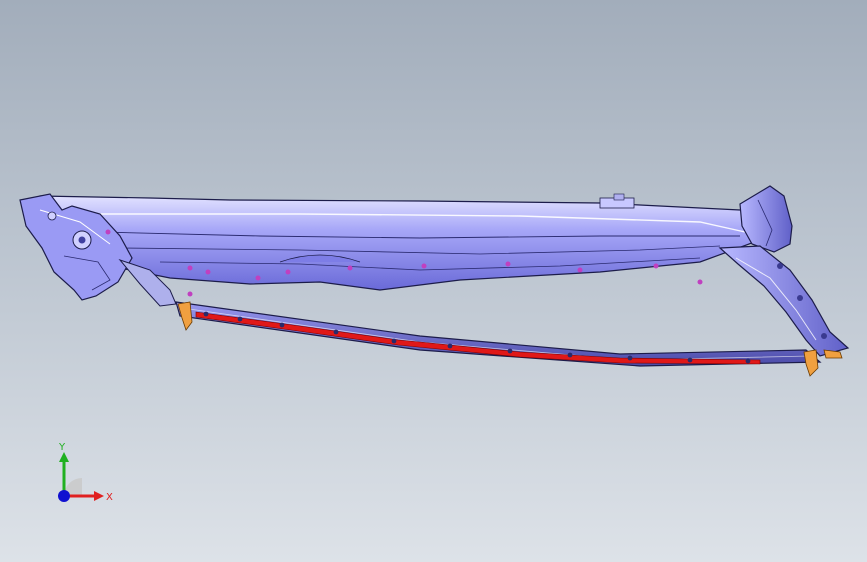  I want to click on y-axis-label: Y, so click(62, 447).